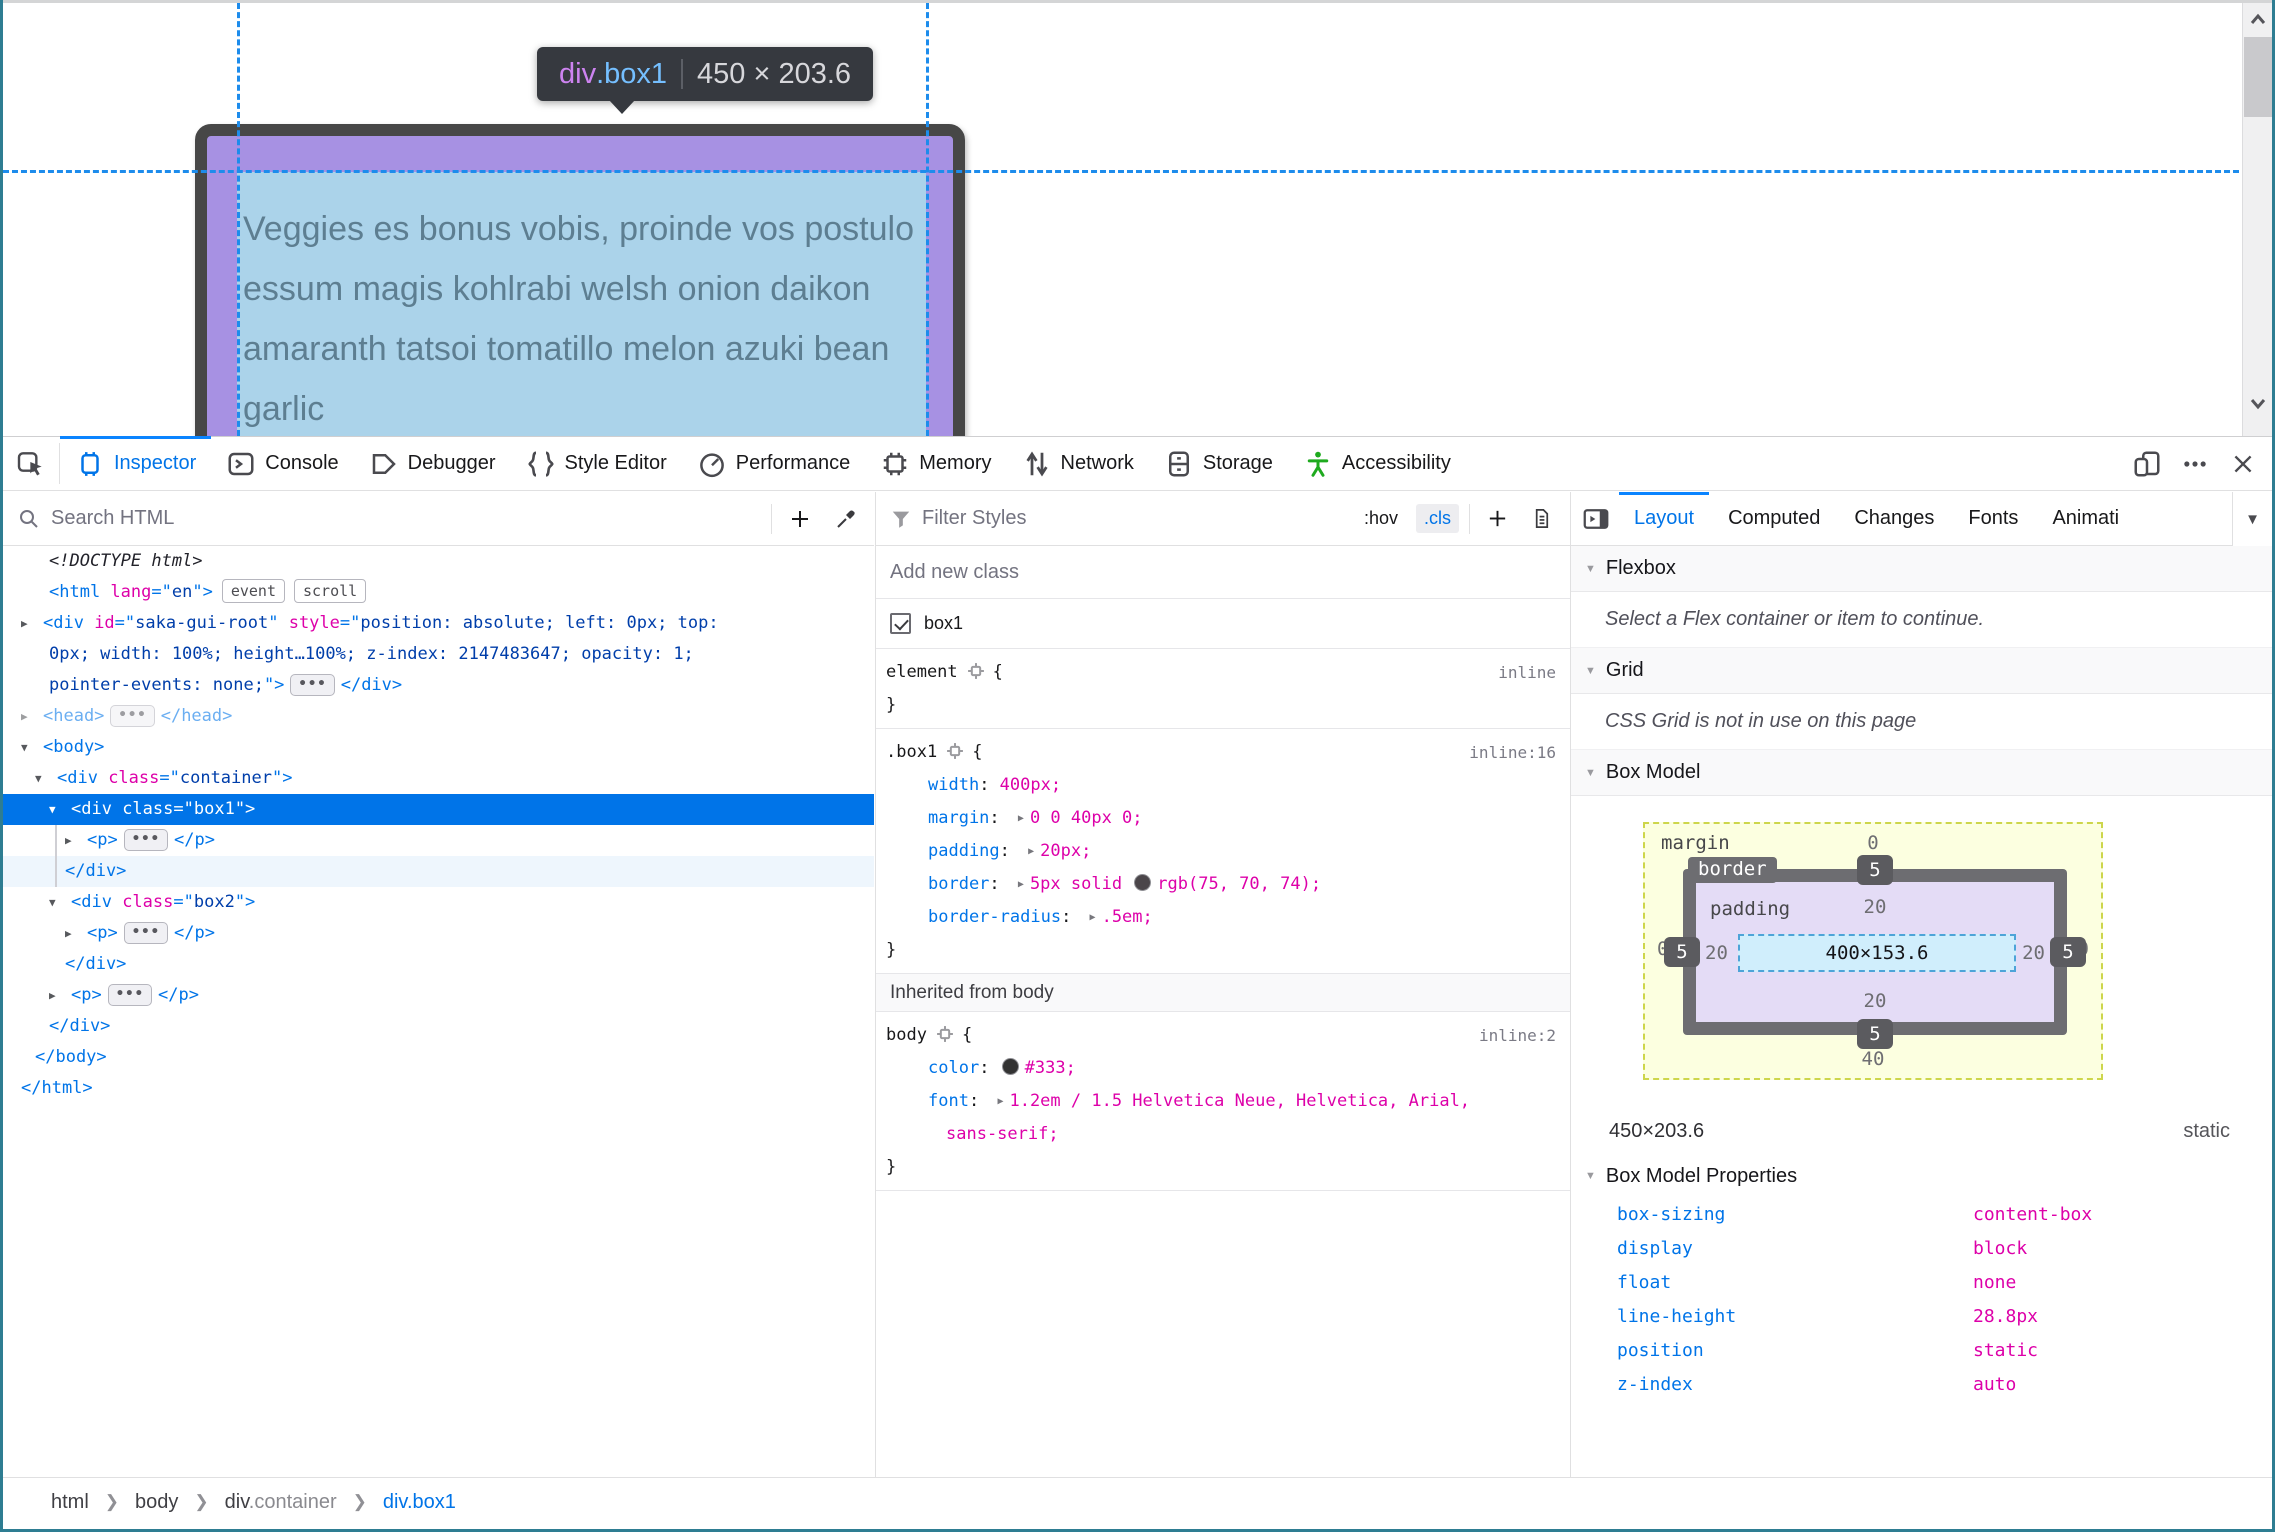 This screenshot has height=1532, width=2275. Describe the element at coordinates (1875, 1001) in the screenshot. I see `padding-bottom-value: 20` at that location.